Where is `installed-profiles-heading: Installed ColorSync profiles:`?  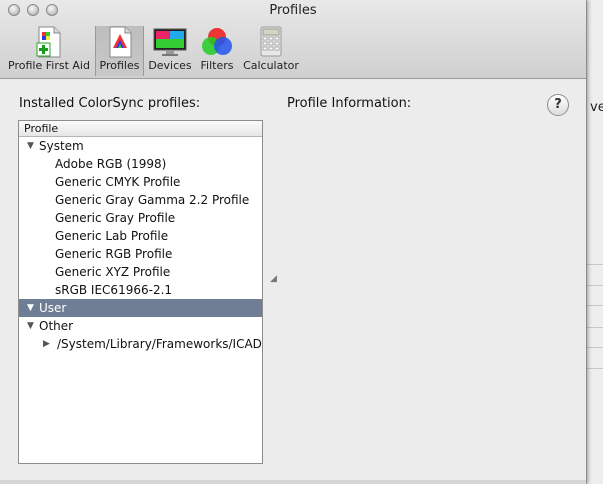 installed-profiles-heading: Installed ColorSync profiles: is located at coordinates (110, 103).